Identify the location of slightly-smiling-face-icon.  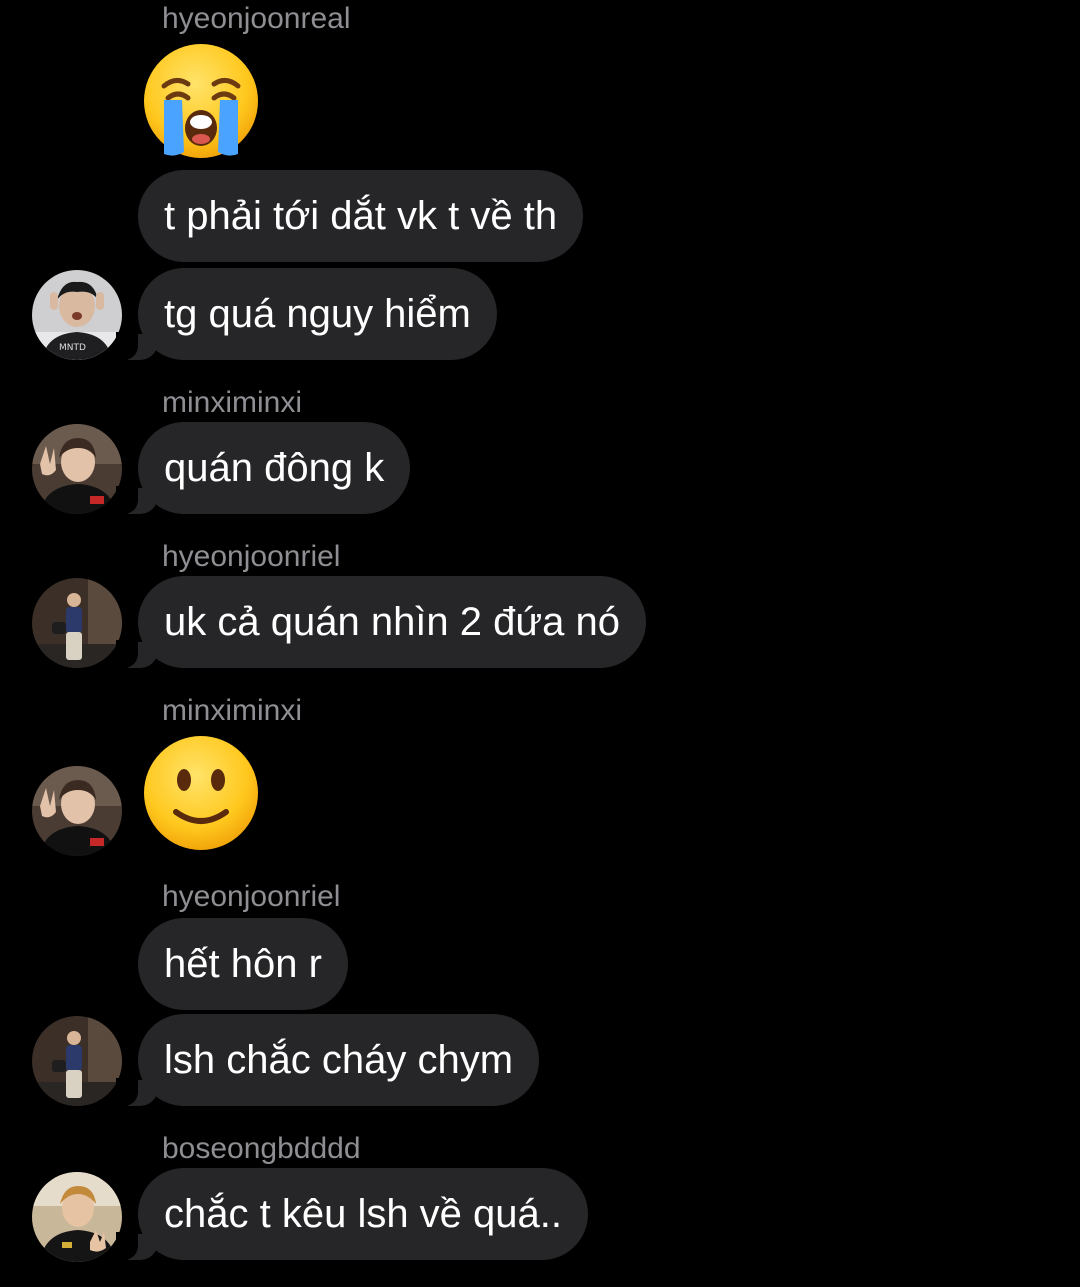
(201, 793).